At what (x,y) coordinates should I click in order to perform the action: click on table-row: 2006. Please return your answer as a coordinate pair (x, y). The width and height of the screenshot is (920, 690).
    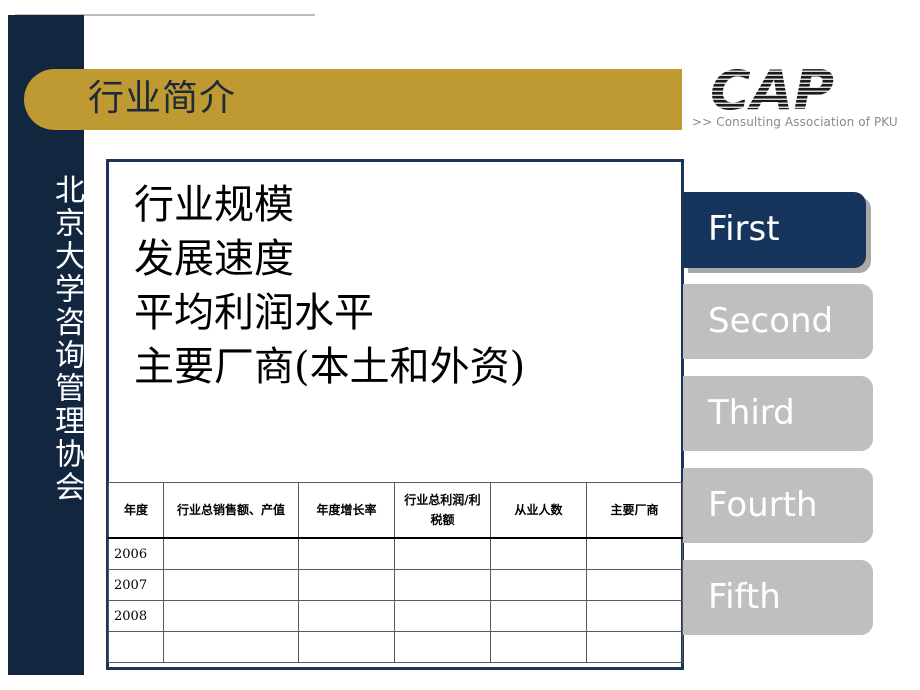
    Looking at the image, I should click on (395, 553).